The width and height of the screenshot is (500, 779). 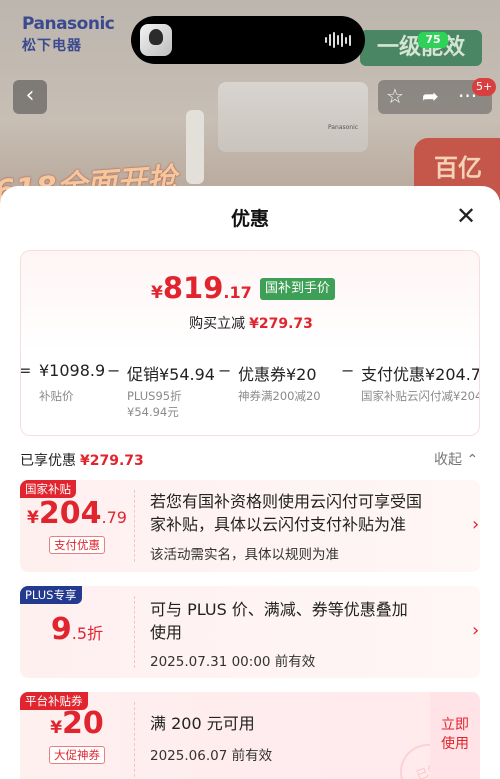 I want to click on back-button: ‹, so click(x=30, y=97).